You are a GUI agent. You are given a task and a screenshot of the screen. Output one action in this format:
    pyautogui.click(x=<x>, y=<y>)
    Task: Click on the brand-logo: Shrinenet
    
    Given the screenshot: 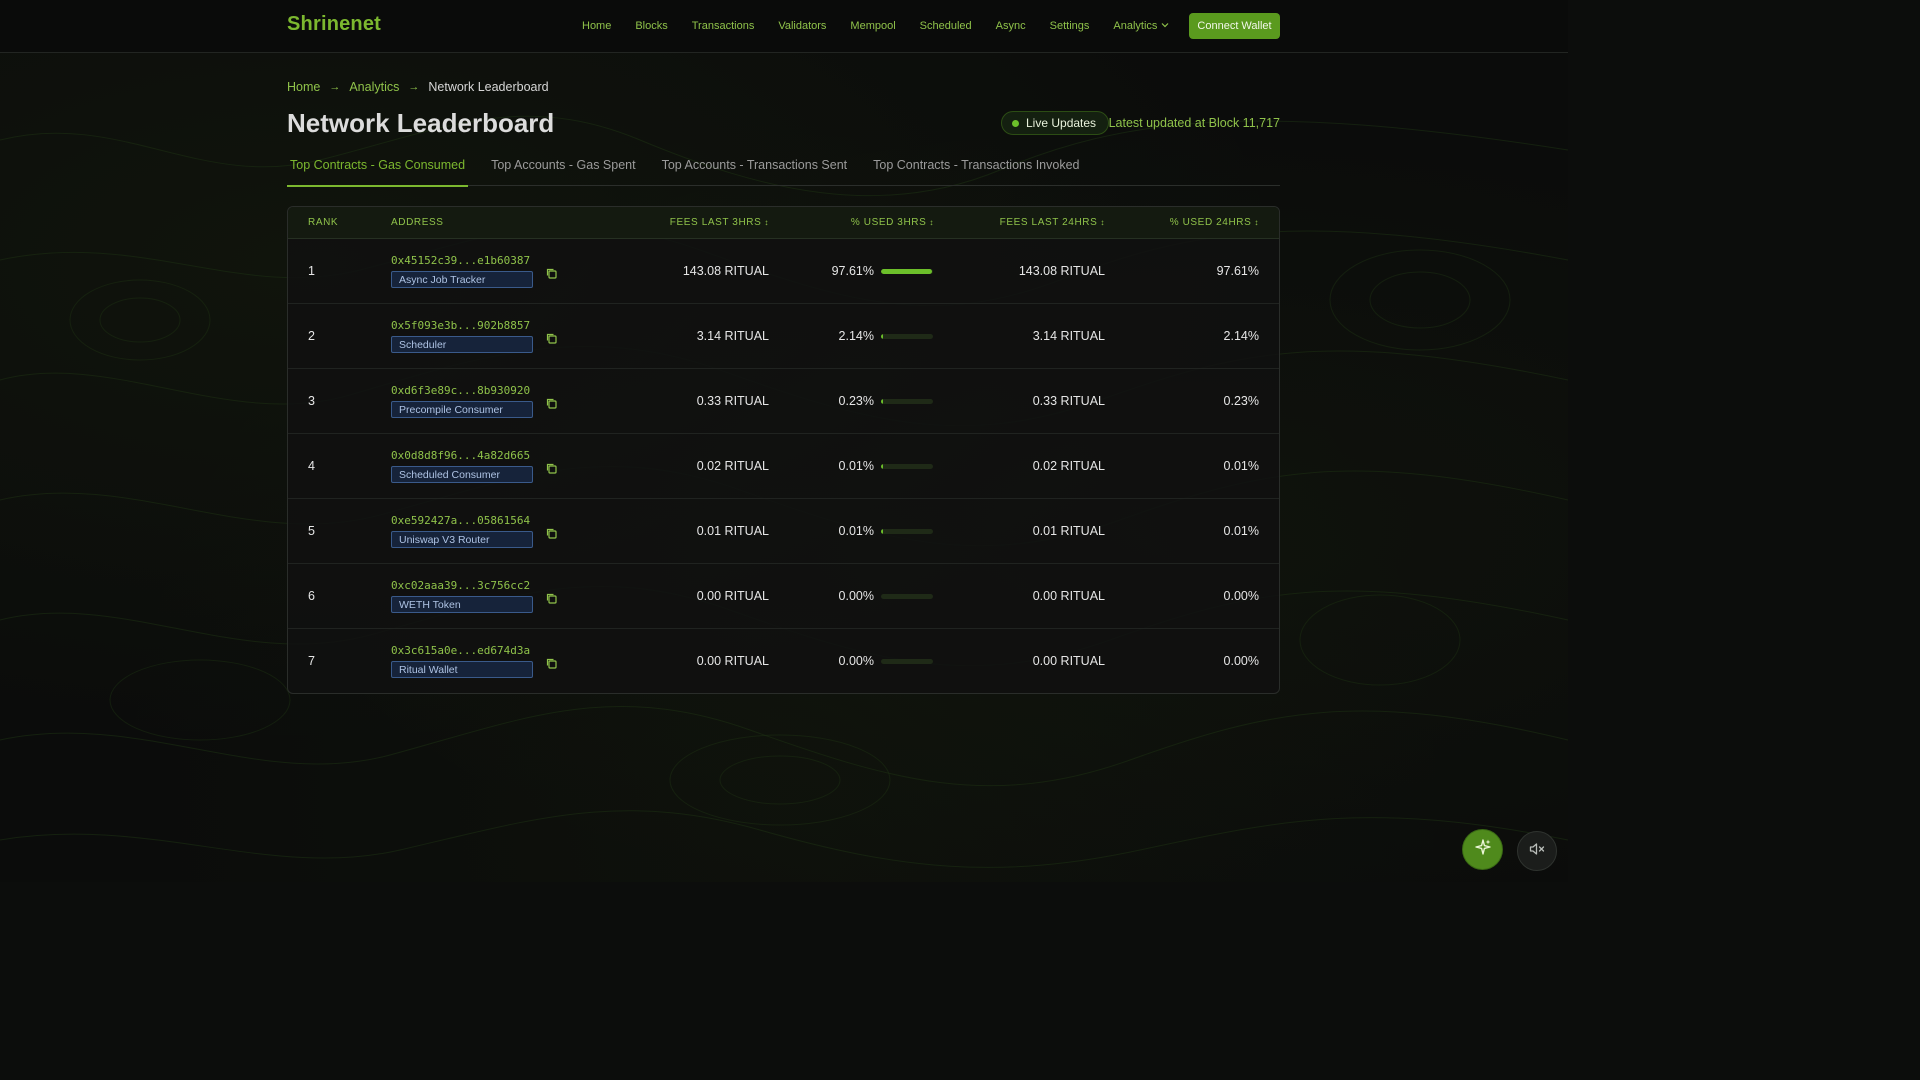 What is the action you would take?
    pyautogui.click(x=334, y=24)
    